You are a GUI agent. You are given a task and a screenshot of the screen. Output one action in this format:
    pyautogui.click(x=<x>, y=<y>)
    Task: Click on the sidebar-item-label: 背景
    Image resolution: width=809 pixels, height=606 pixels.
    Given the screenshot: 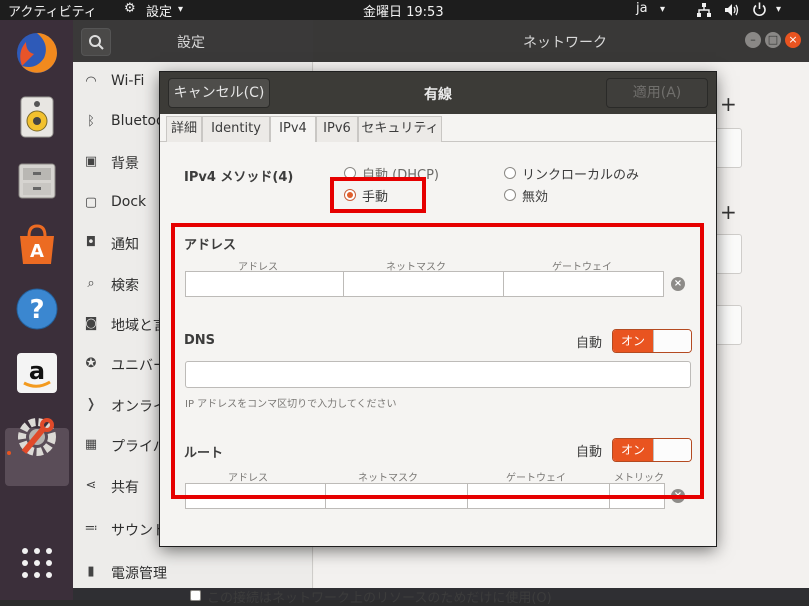 What is the action you would take?
    pyautogui.click(x=125, y=164)
    